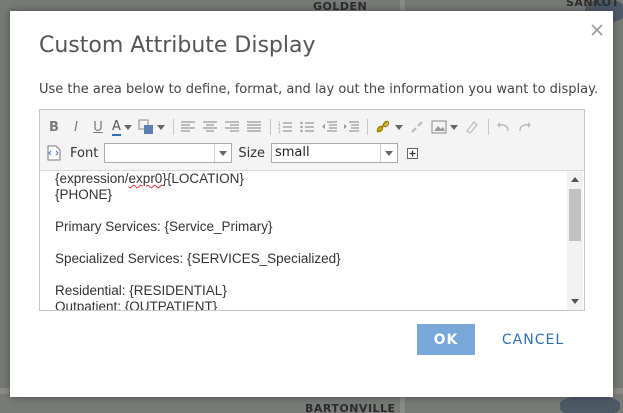 Image resolution: width=623 pixels, height=413 pixels. I want to click on toolbar-row-font: Font Size small, so click(236, 153).